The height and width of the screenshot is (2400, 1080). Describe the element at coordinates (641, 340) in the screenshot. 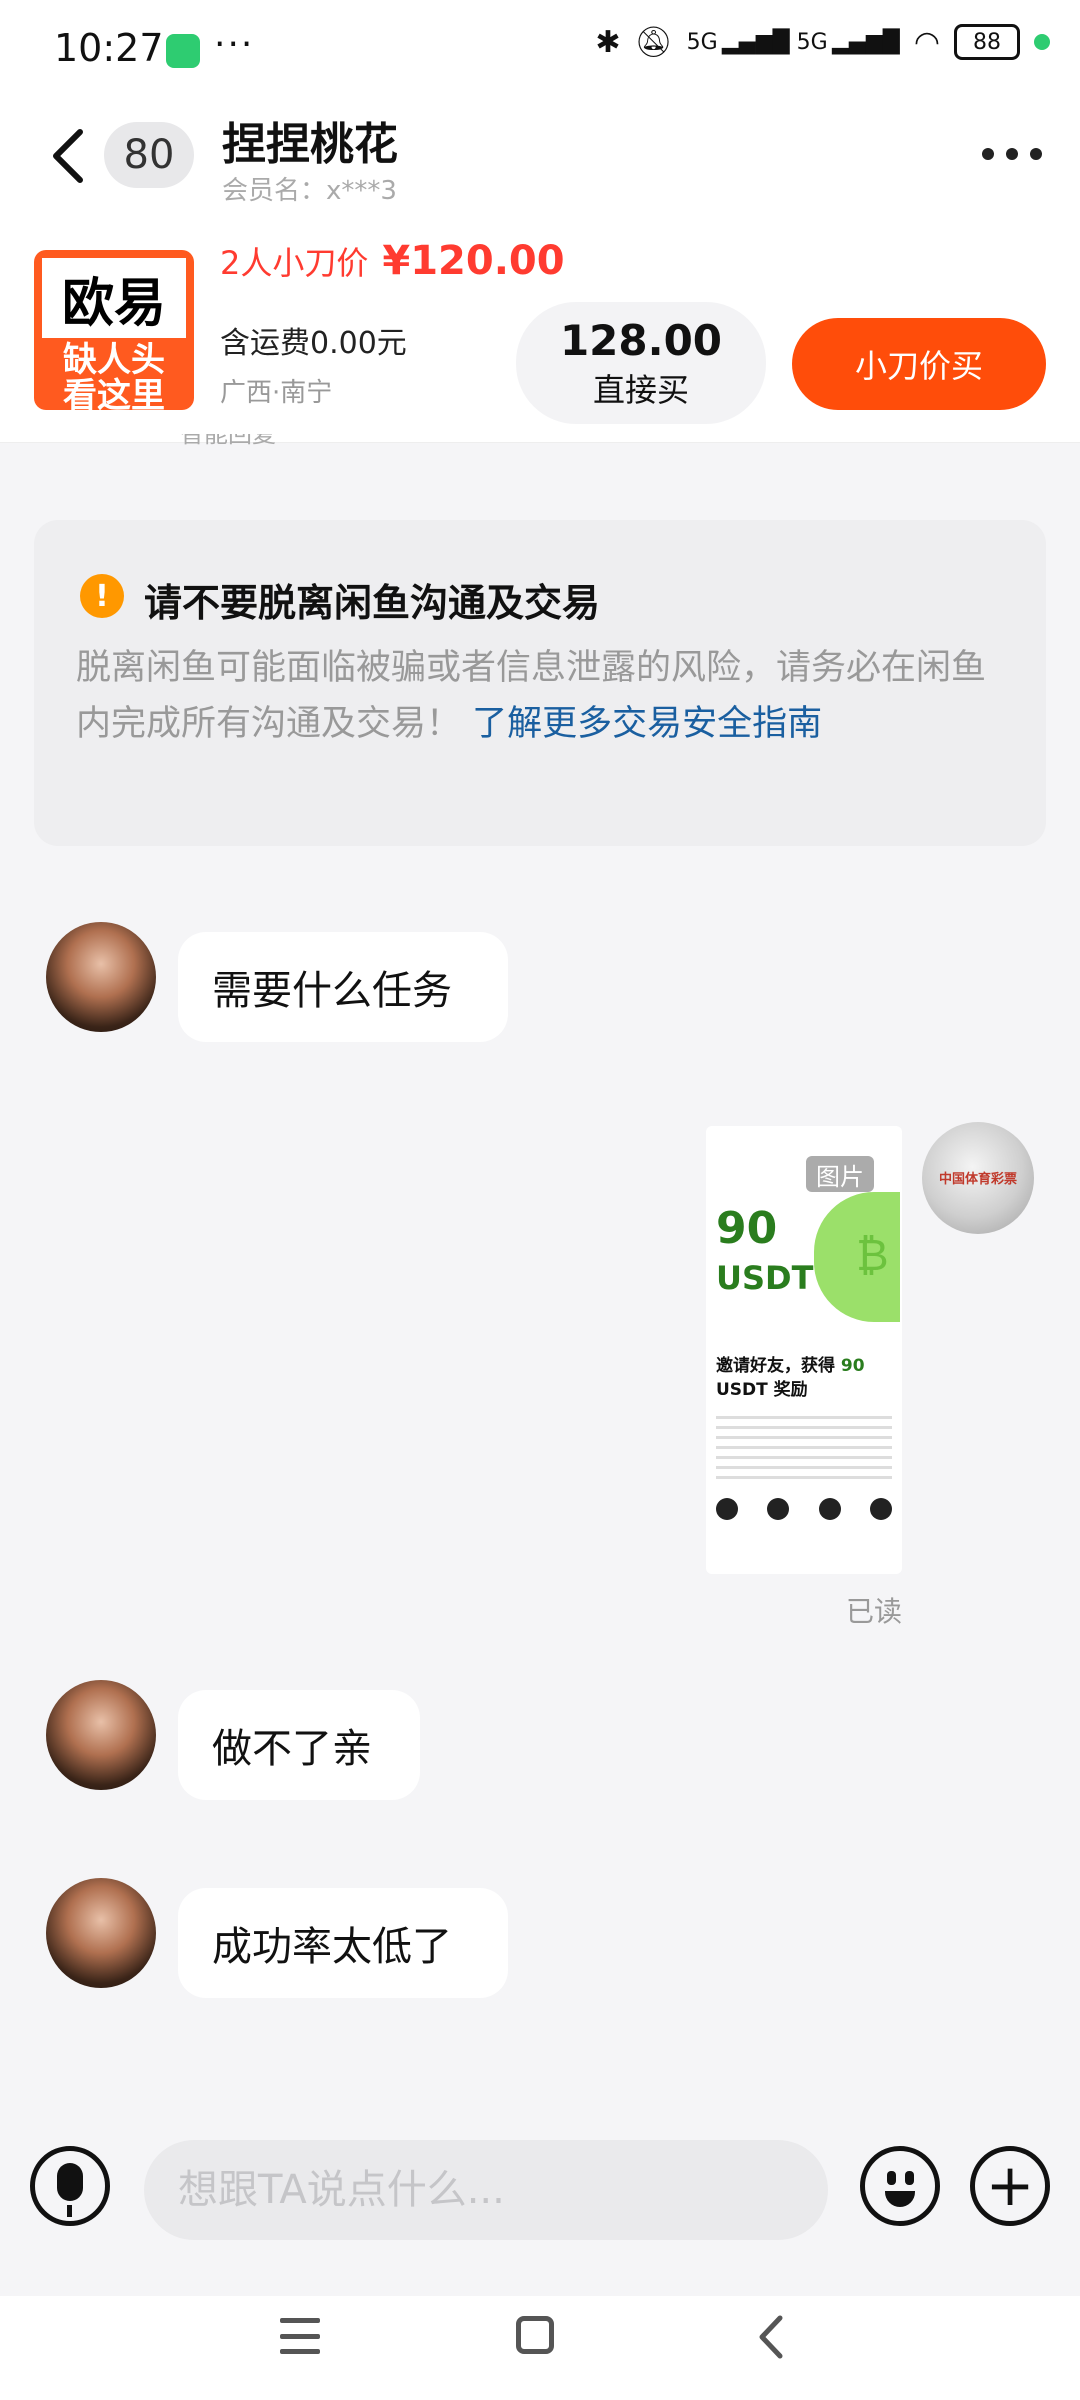

I see `direct-buy-price: 128.00` at that location.